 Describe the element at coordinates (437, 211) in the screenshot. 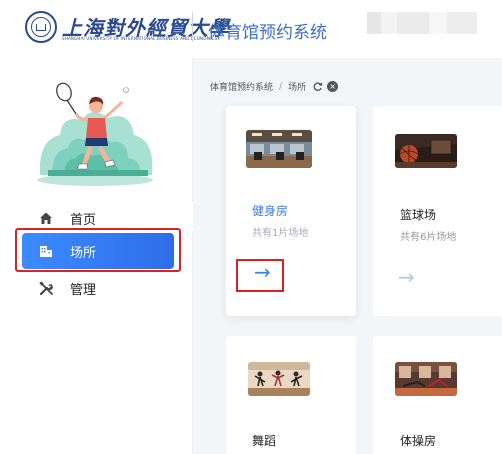

I see `venue-card-basketball: 篮球场 共有6片场地 →` at that location.